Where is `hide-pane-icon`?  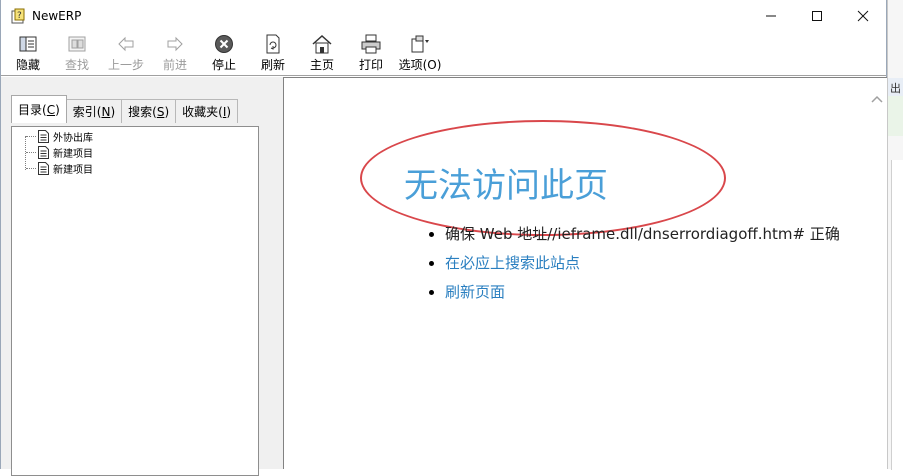 hide-pane-icon is located at coordinates (28, 44).